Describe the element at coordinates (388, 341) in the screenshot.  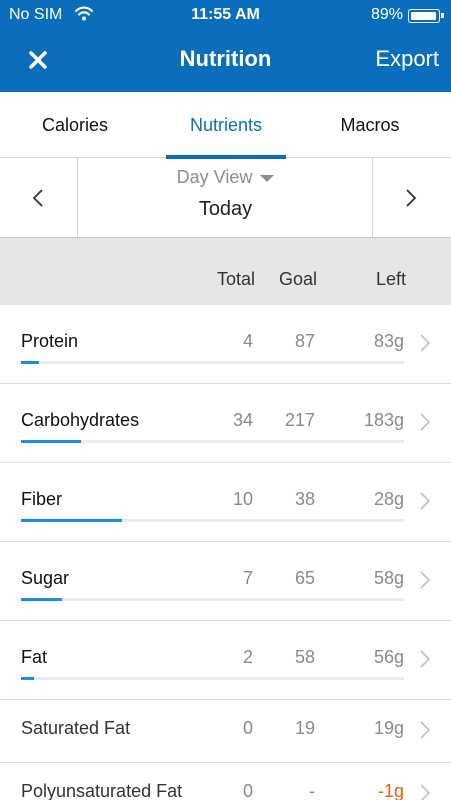
I see `nutrient-left: 83g` at that location.